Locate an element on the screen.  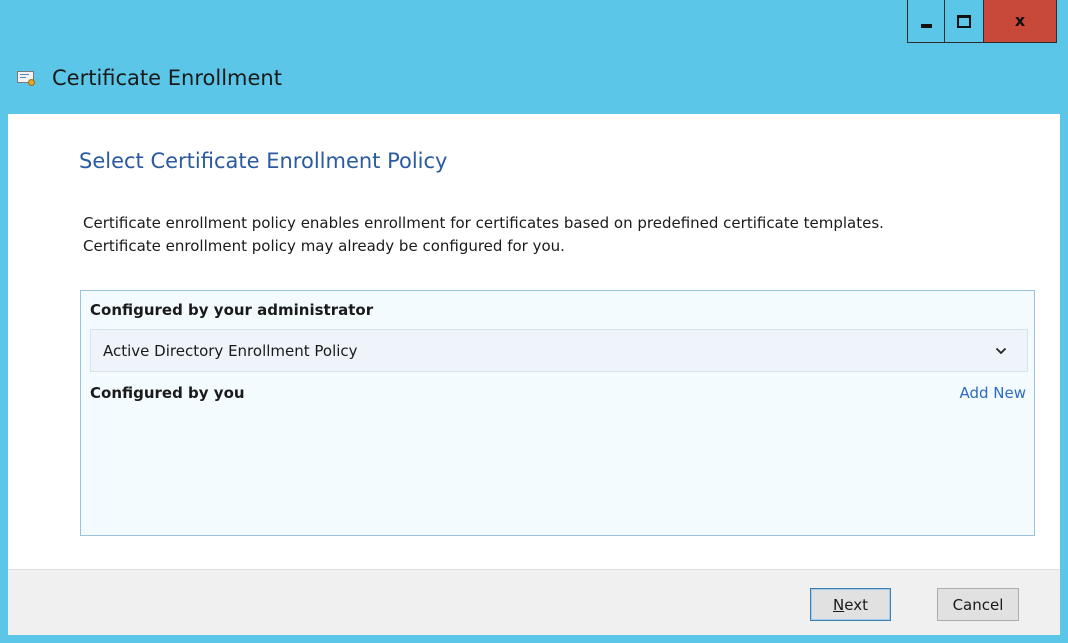
next-mnemonic: N is located at coordinates (839, 604).